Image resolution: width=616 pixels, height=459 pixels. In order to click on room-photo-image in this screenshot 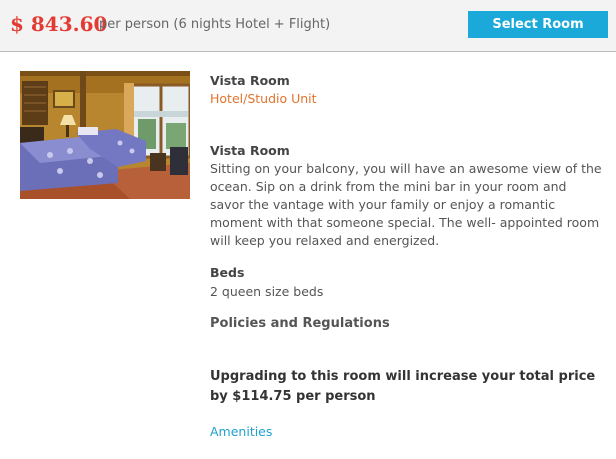, I will do `click(105, 135)`.